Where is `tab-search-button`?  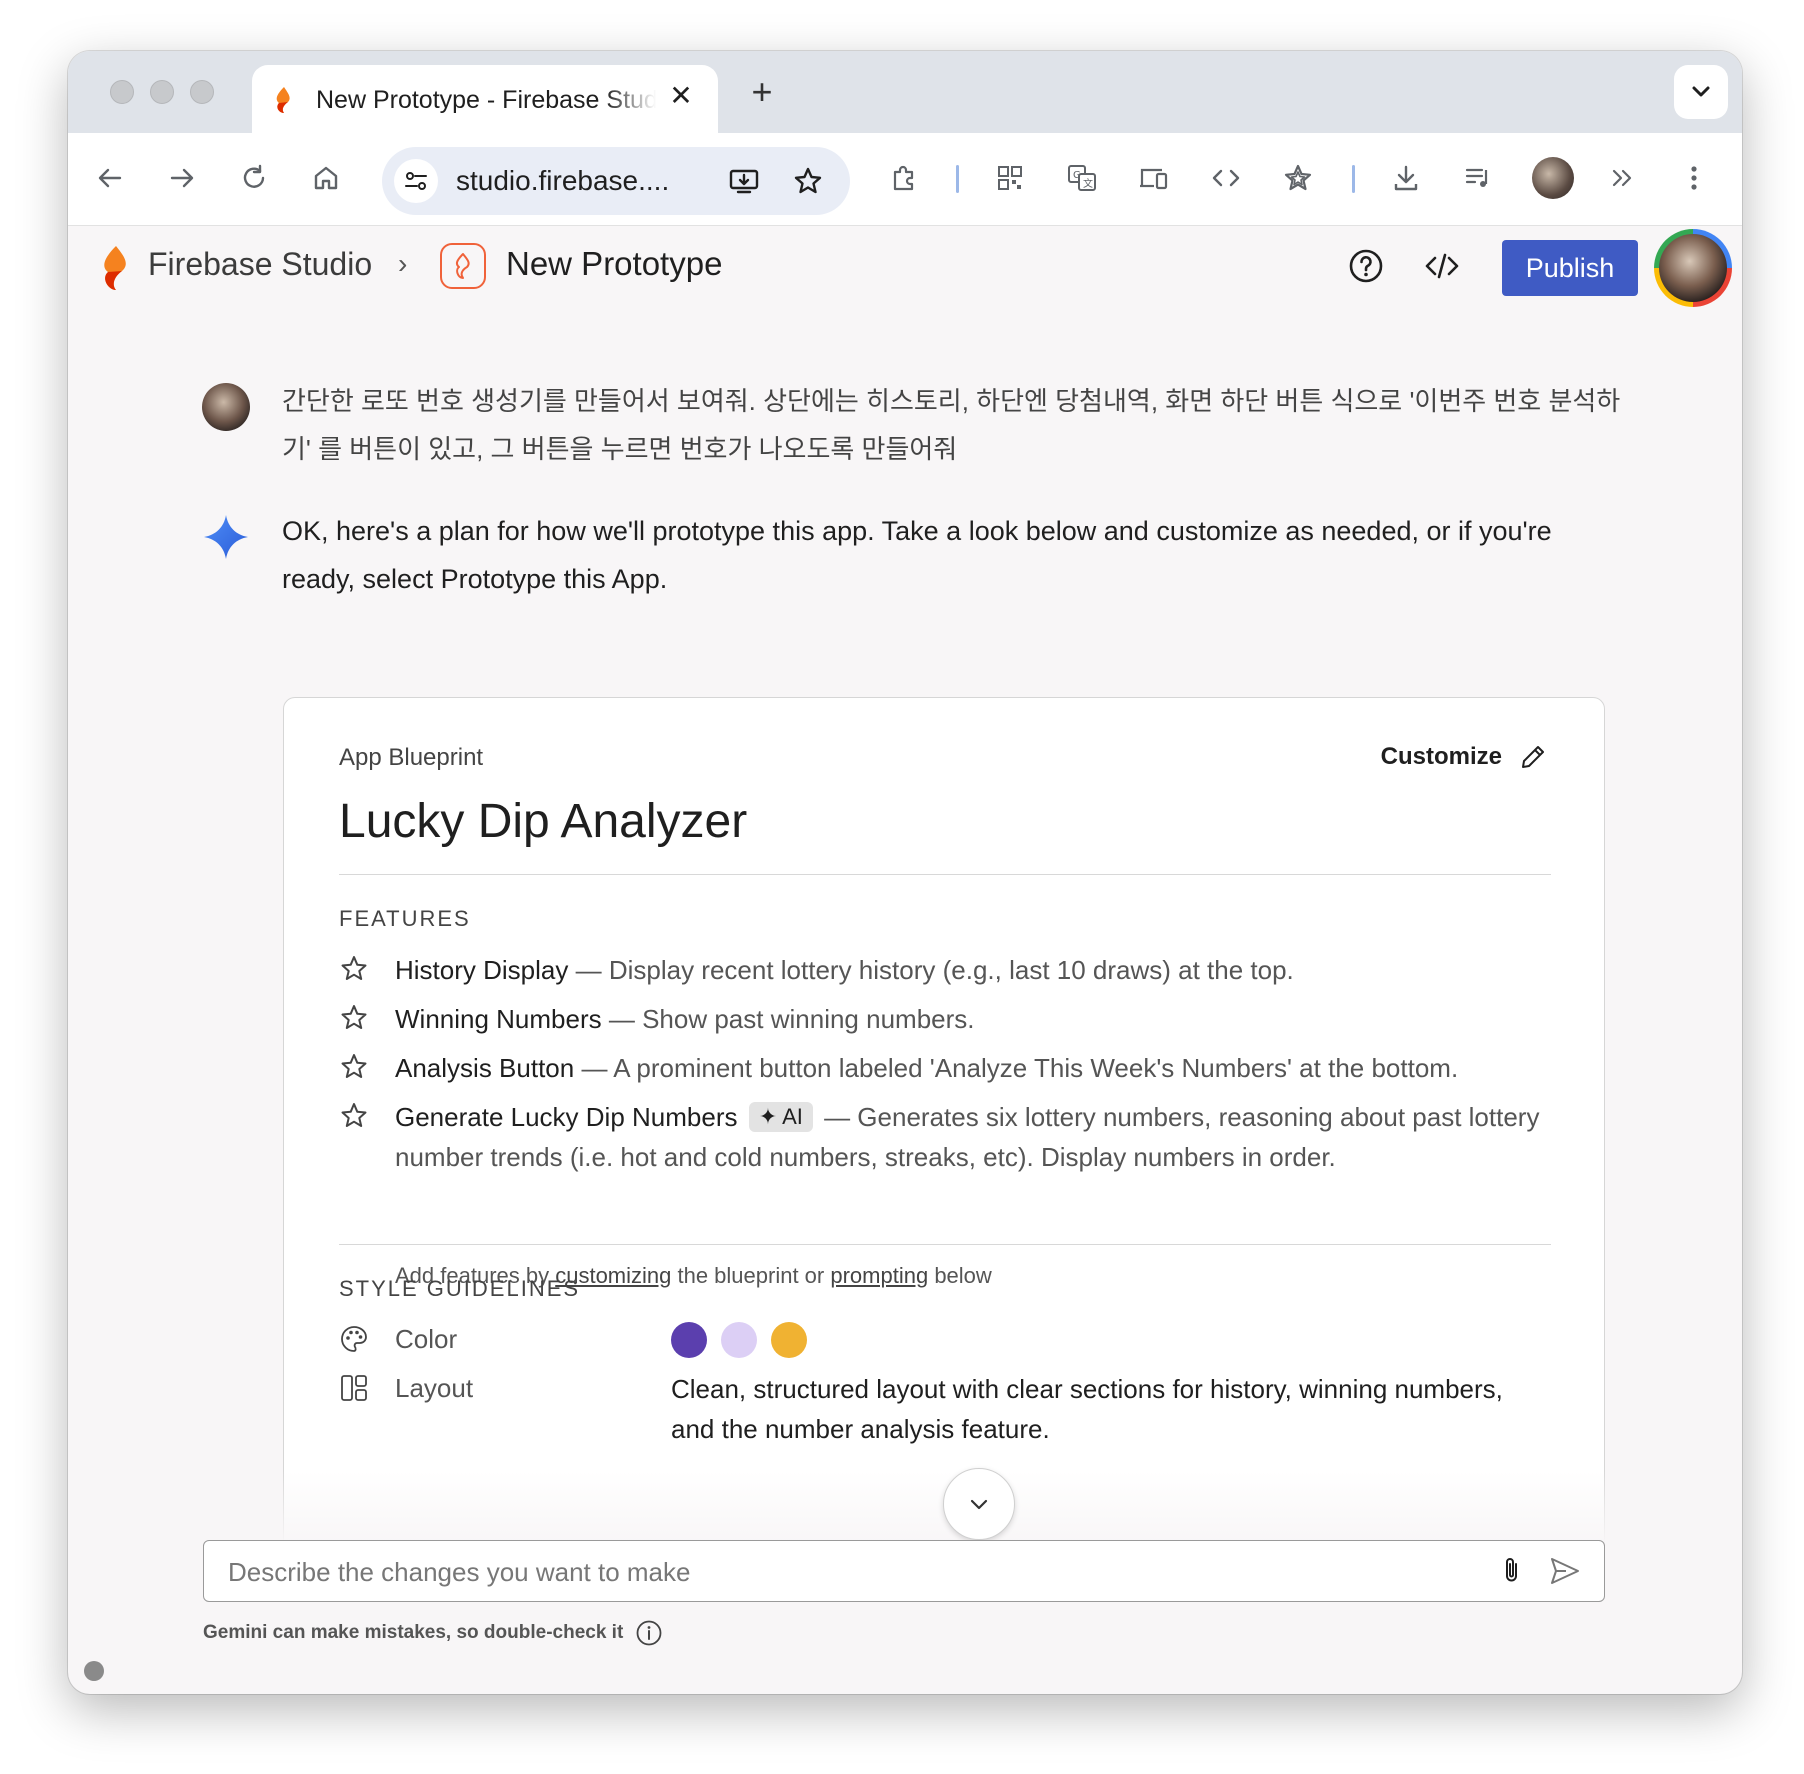 tab-search-button is located at coordinates (1701, 92).